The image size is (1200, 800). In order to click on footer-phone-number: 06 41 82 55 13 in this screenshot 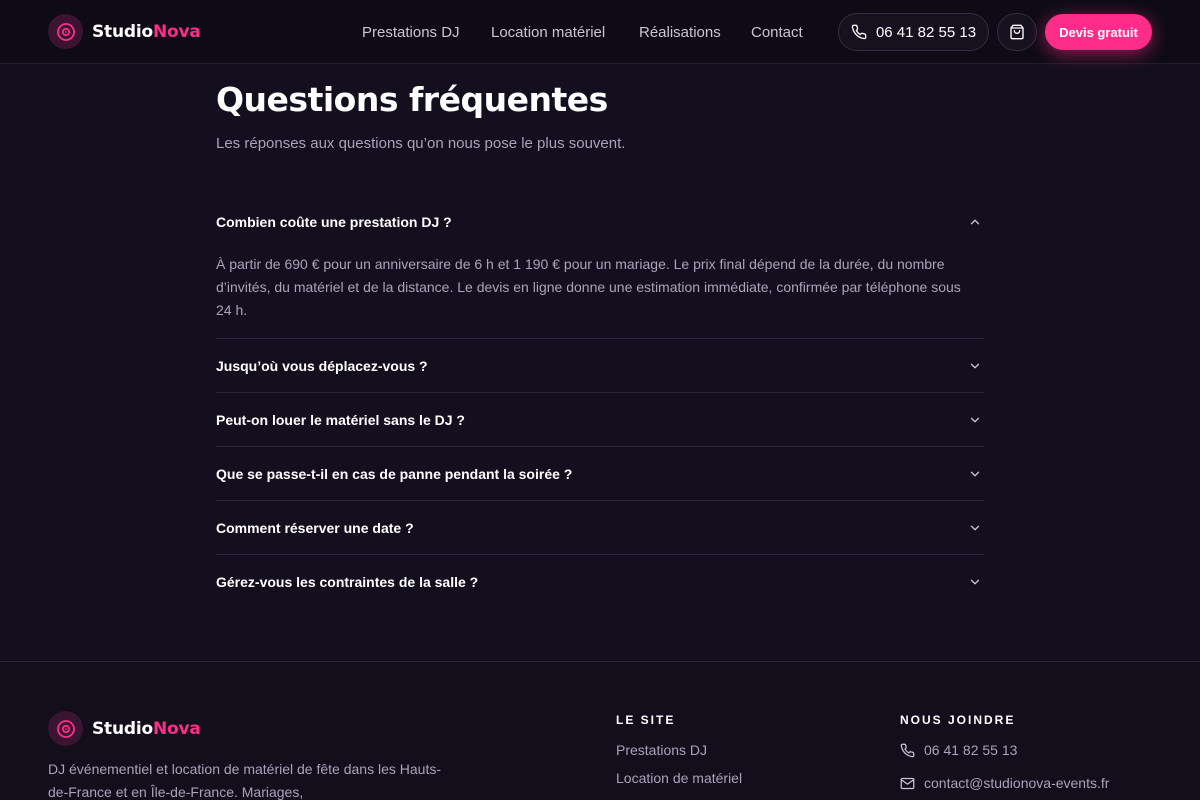, I will do `click(971, 750)`.